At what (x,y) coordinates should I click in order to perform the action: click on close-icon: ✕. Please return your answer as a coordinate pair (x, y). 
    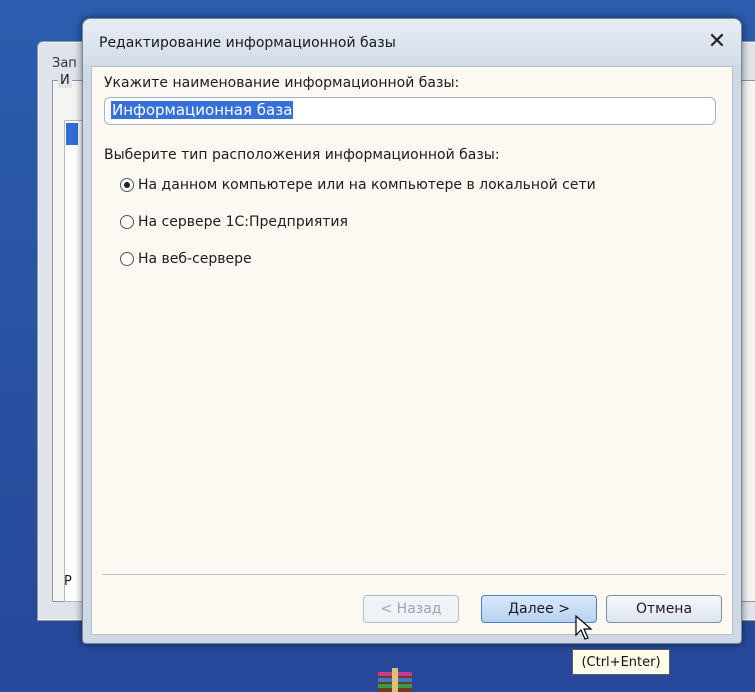
    Looking at the image, I should click on (717, 41).